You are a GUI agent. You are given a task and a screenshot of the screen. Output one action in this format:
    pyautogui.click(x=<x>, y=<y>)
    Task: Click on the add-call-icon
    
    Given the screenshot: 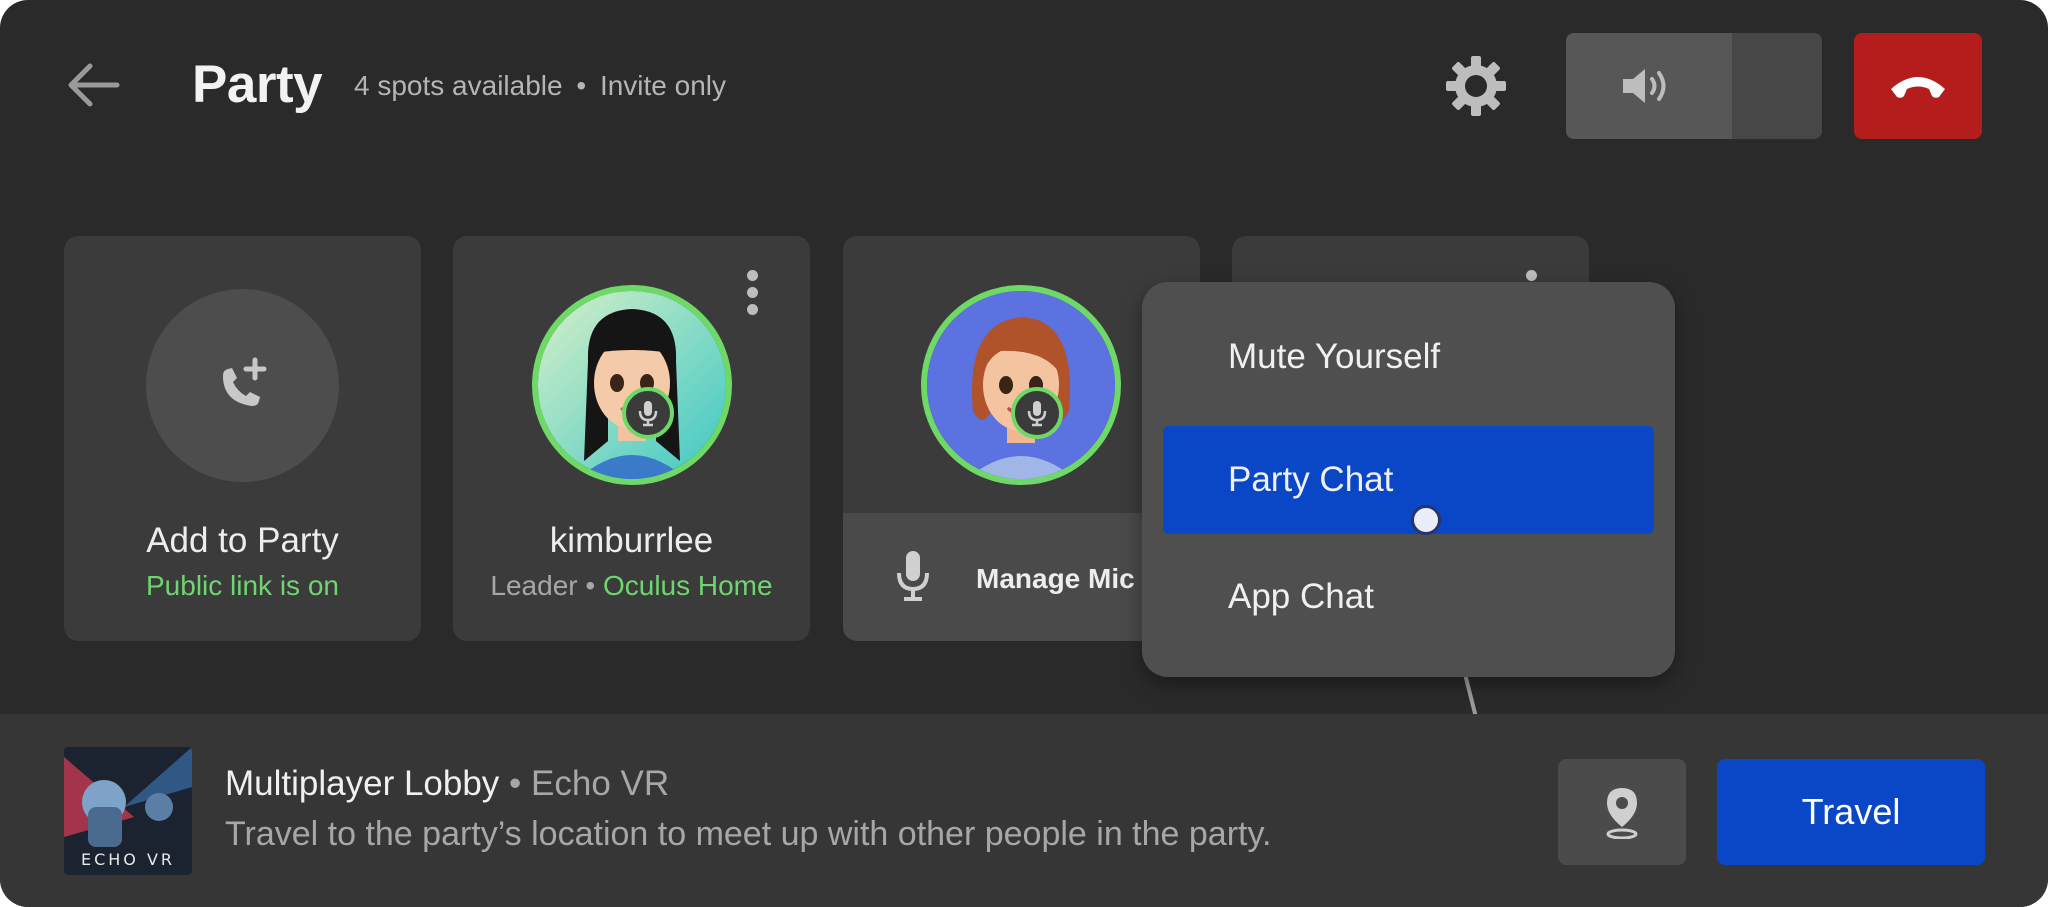 What is the action you would take?
    pyautogui.click(x=244, y=381)
    